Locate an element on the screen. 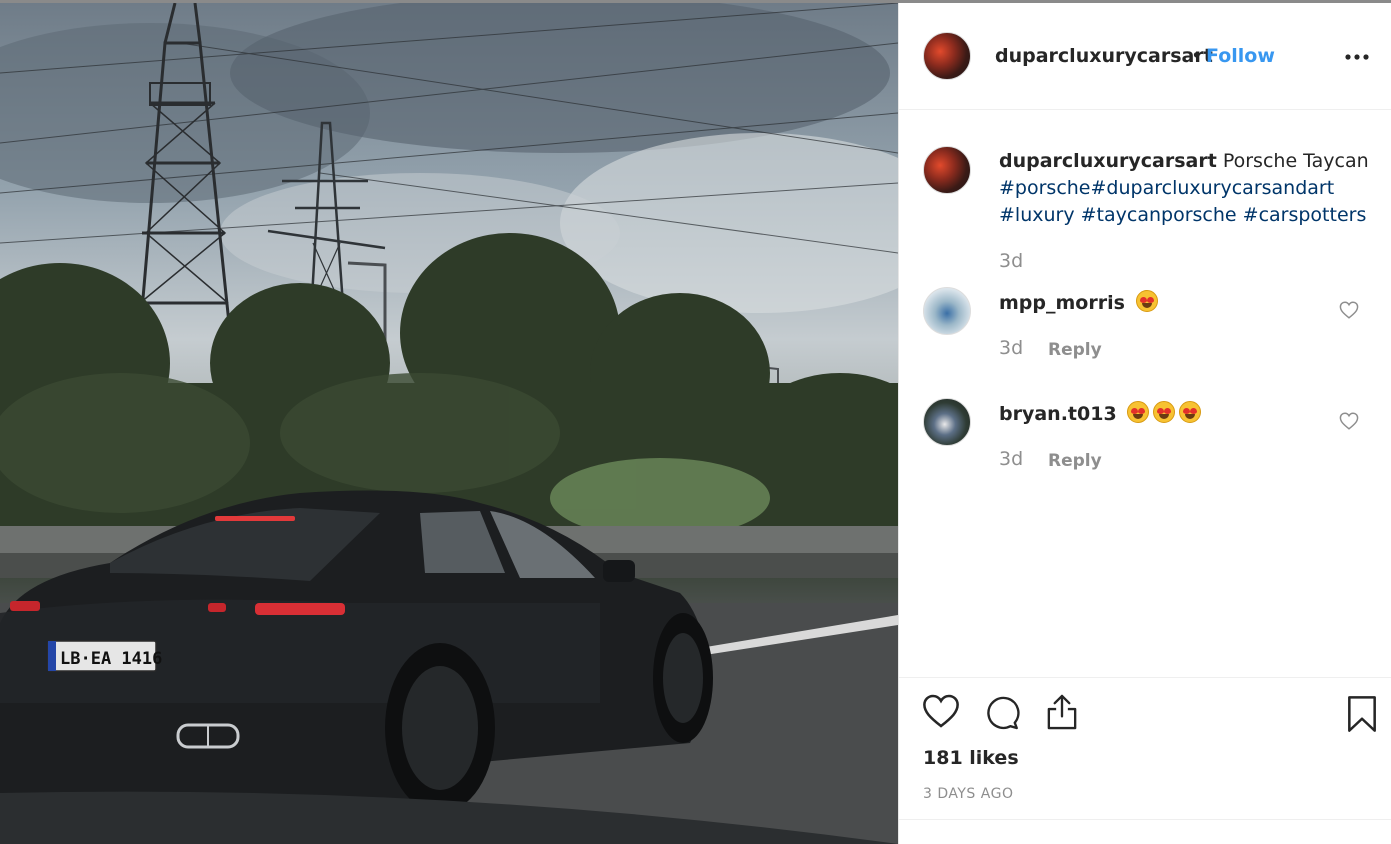  likes-count: 181 likes is located at coordinates (971, 758).